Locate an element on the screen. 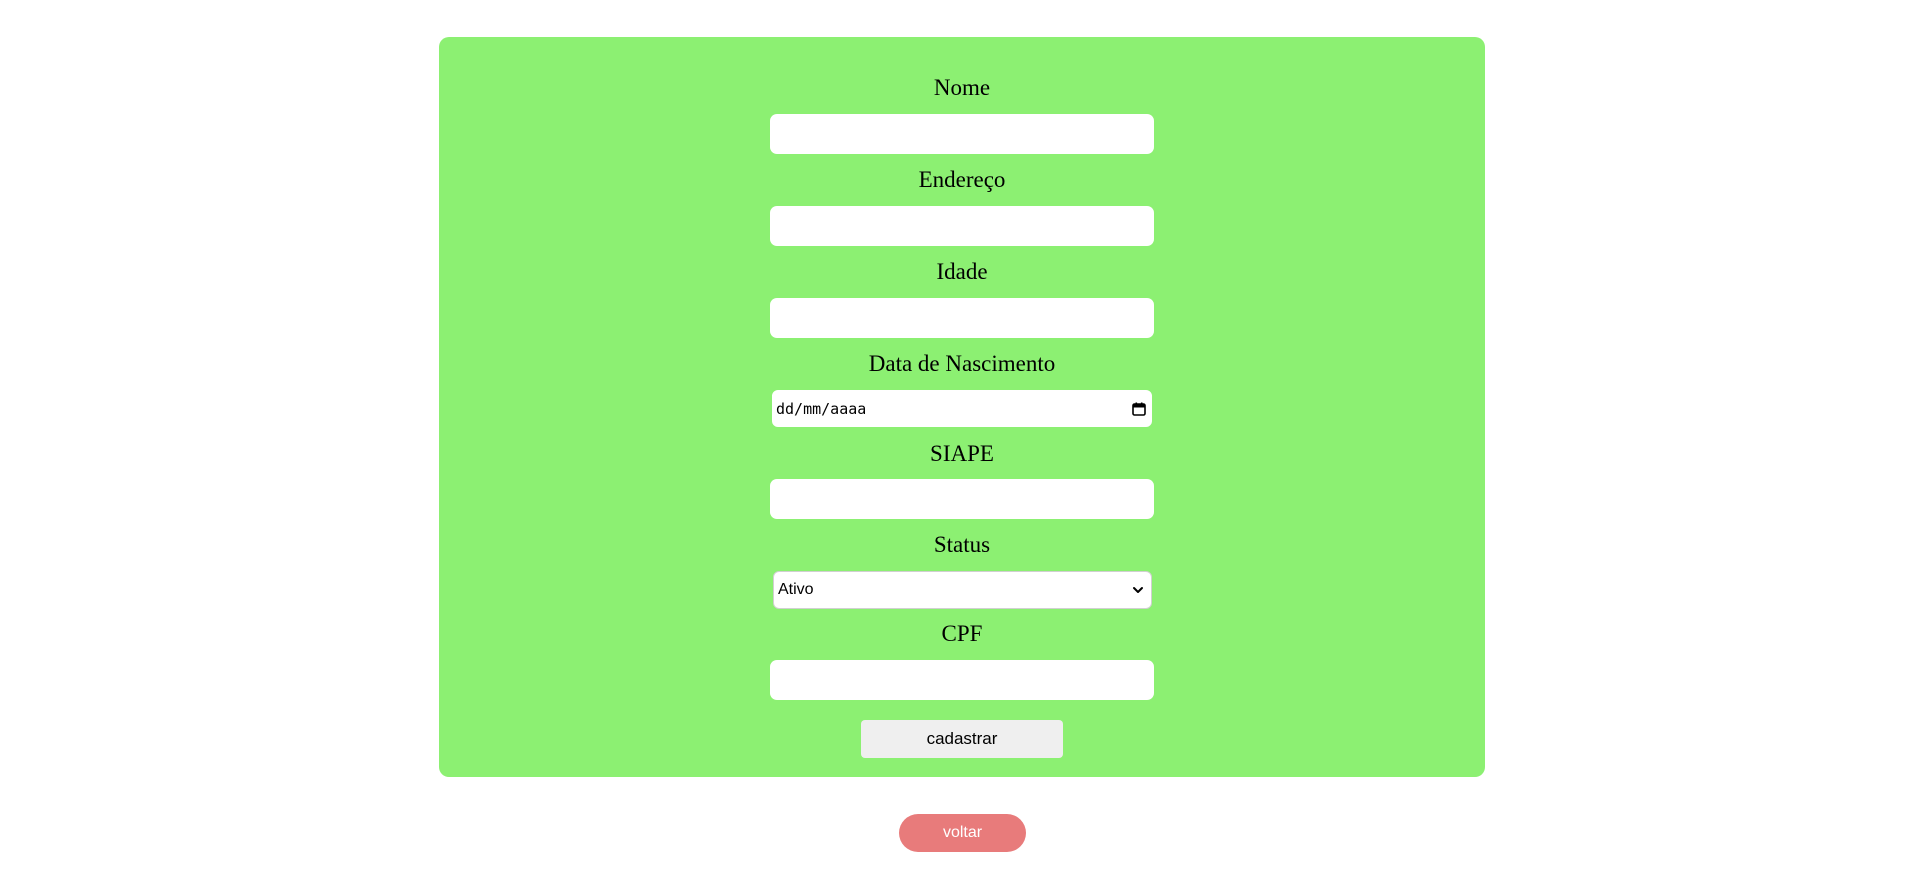  calendar-icon is located at coordinates (1139, 409).